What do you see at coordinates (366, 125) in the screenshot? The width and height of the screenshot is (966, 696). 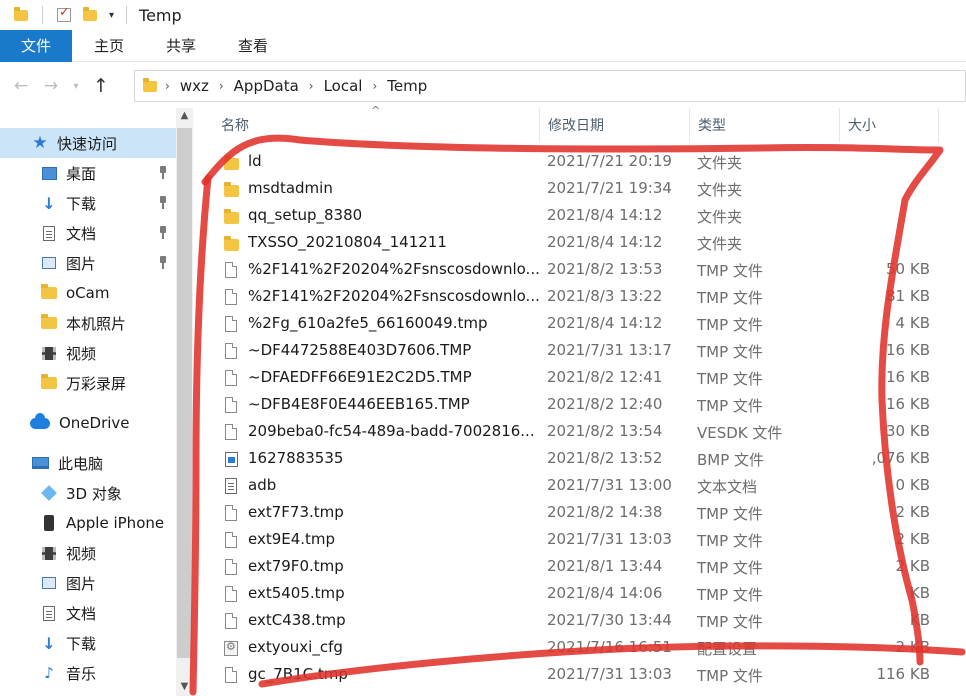 I see `column-header-name: 名称` at bounding box center [366, 125].